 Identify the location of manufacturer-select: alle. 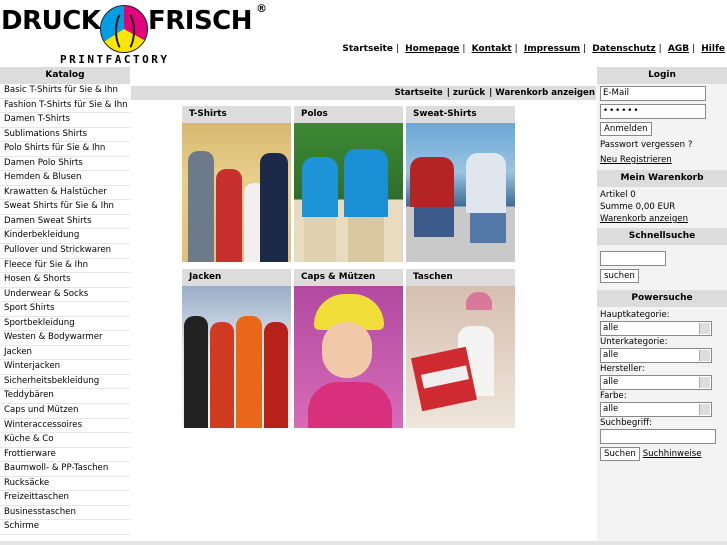
(656, 382).